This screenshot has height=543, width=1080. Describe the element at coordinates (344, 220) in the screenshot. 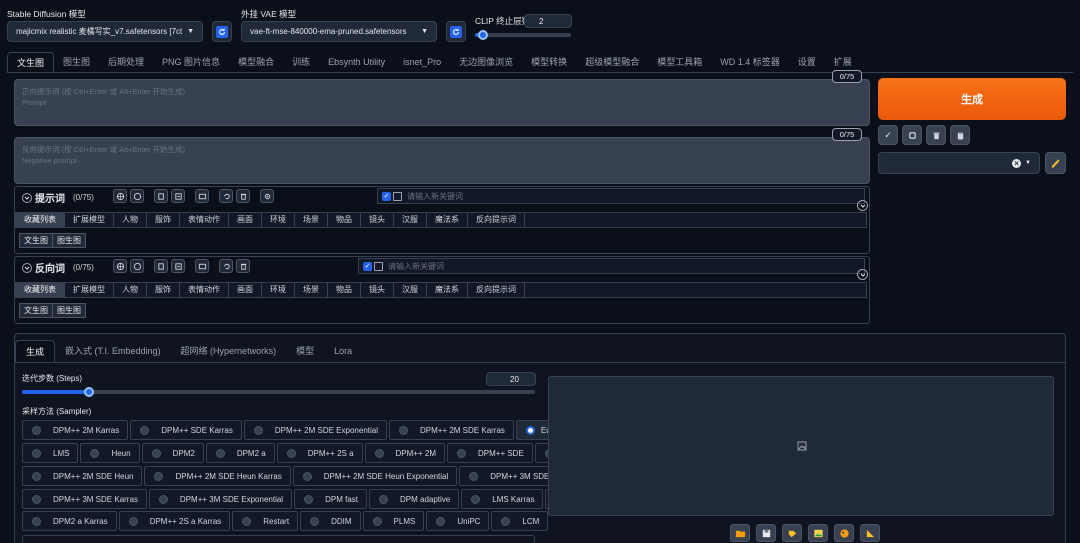

I see `category-tab: 物品` at that location.